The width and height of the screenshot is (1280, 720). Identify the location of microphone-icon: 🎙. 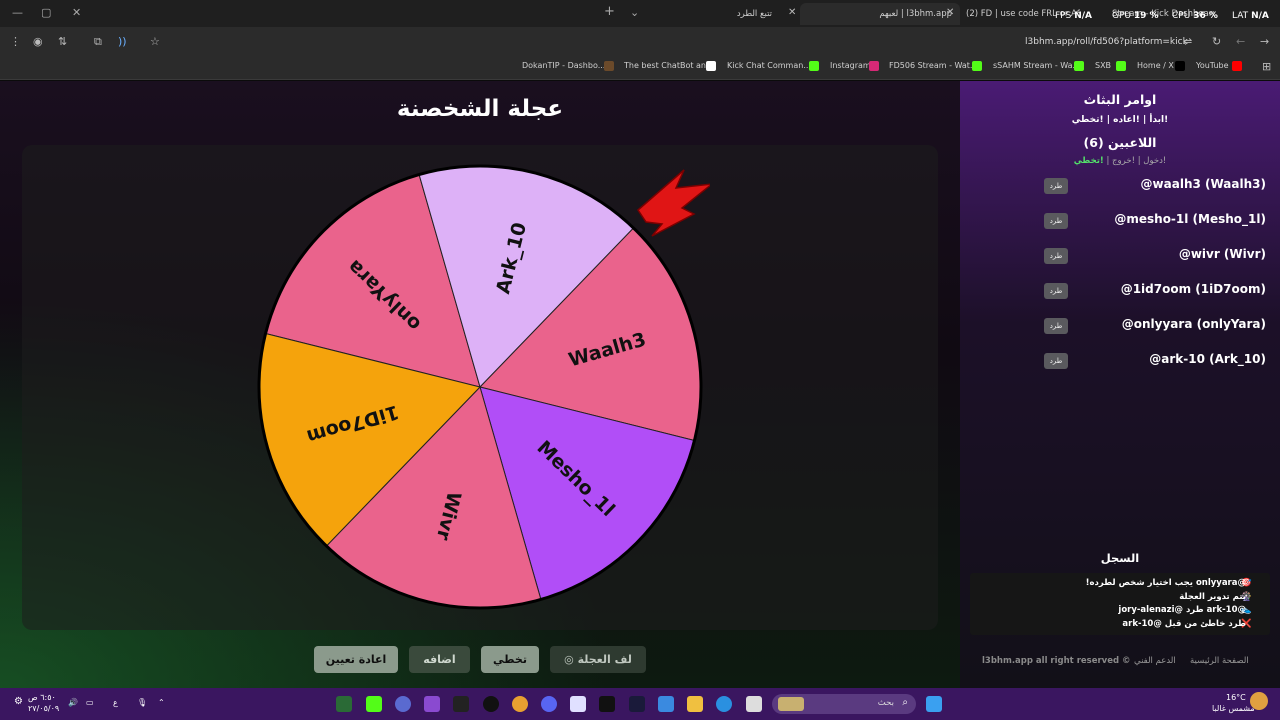
(142, 702).